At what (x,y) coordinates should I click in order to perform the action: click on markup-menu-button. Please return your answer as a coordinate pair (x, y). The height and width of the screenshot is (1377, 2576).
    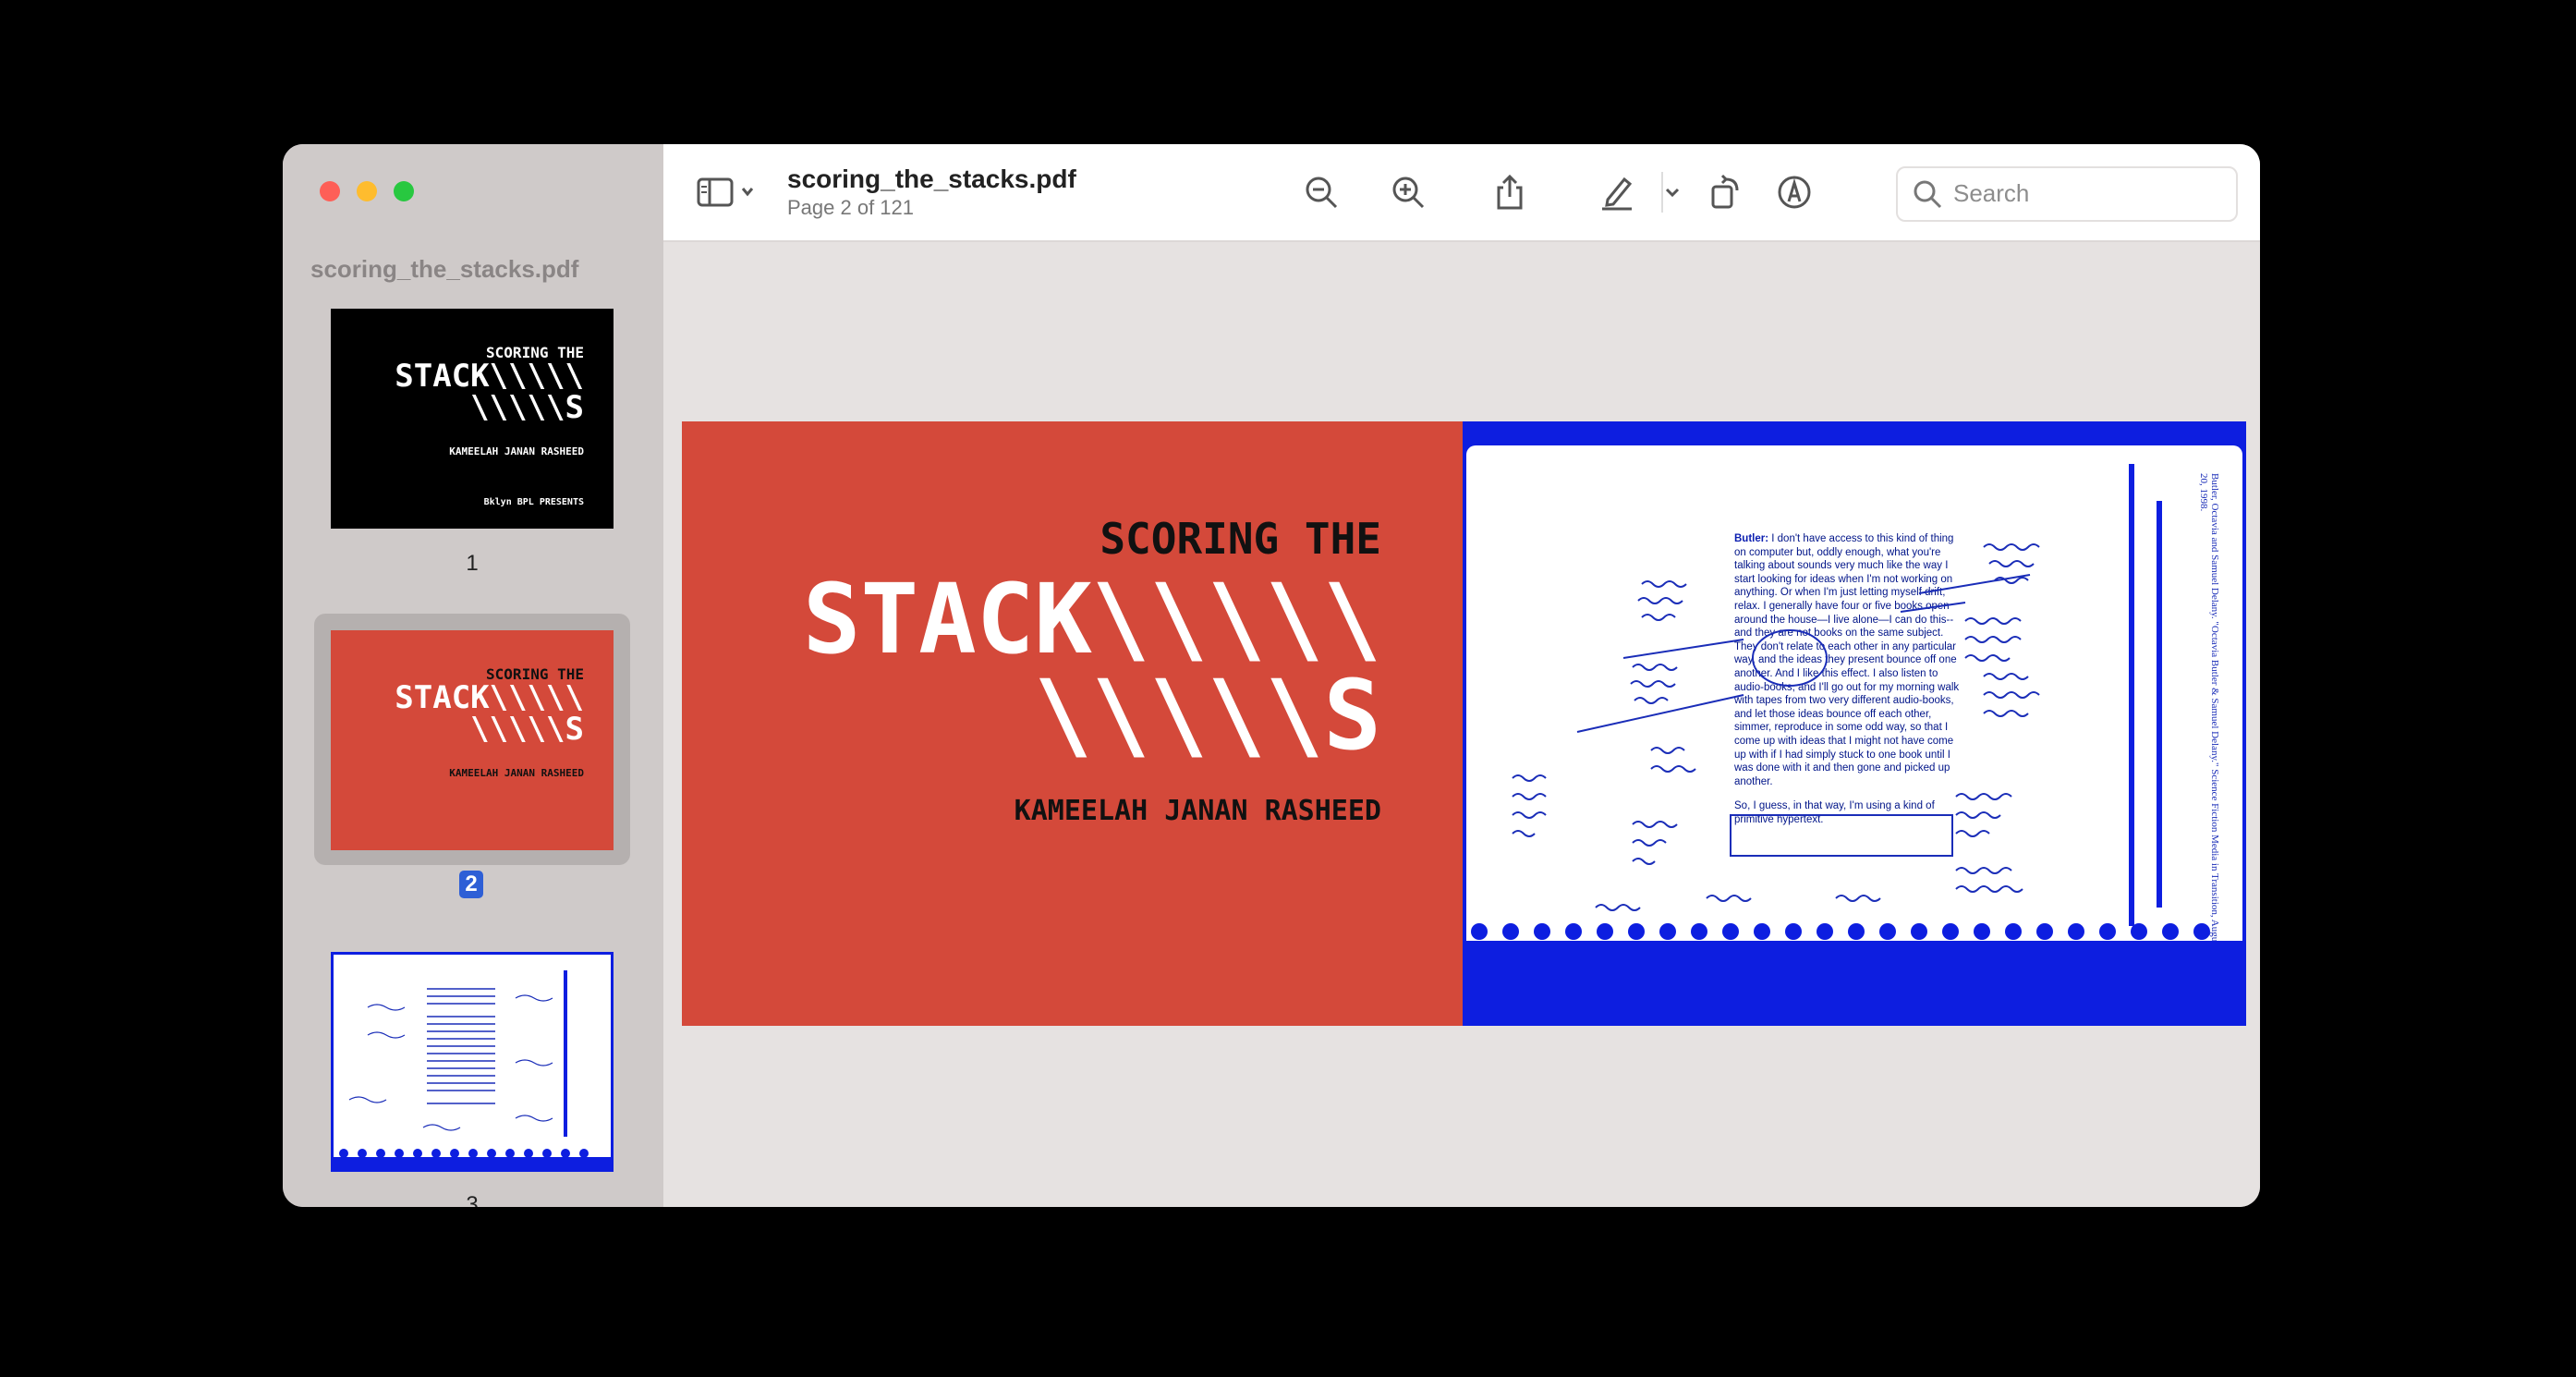
    Looking at the image, I should click on (1671, 192).